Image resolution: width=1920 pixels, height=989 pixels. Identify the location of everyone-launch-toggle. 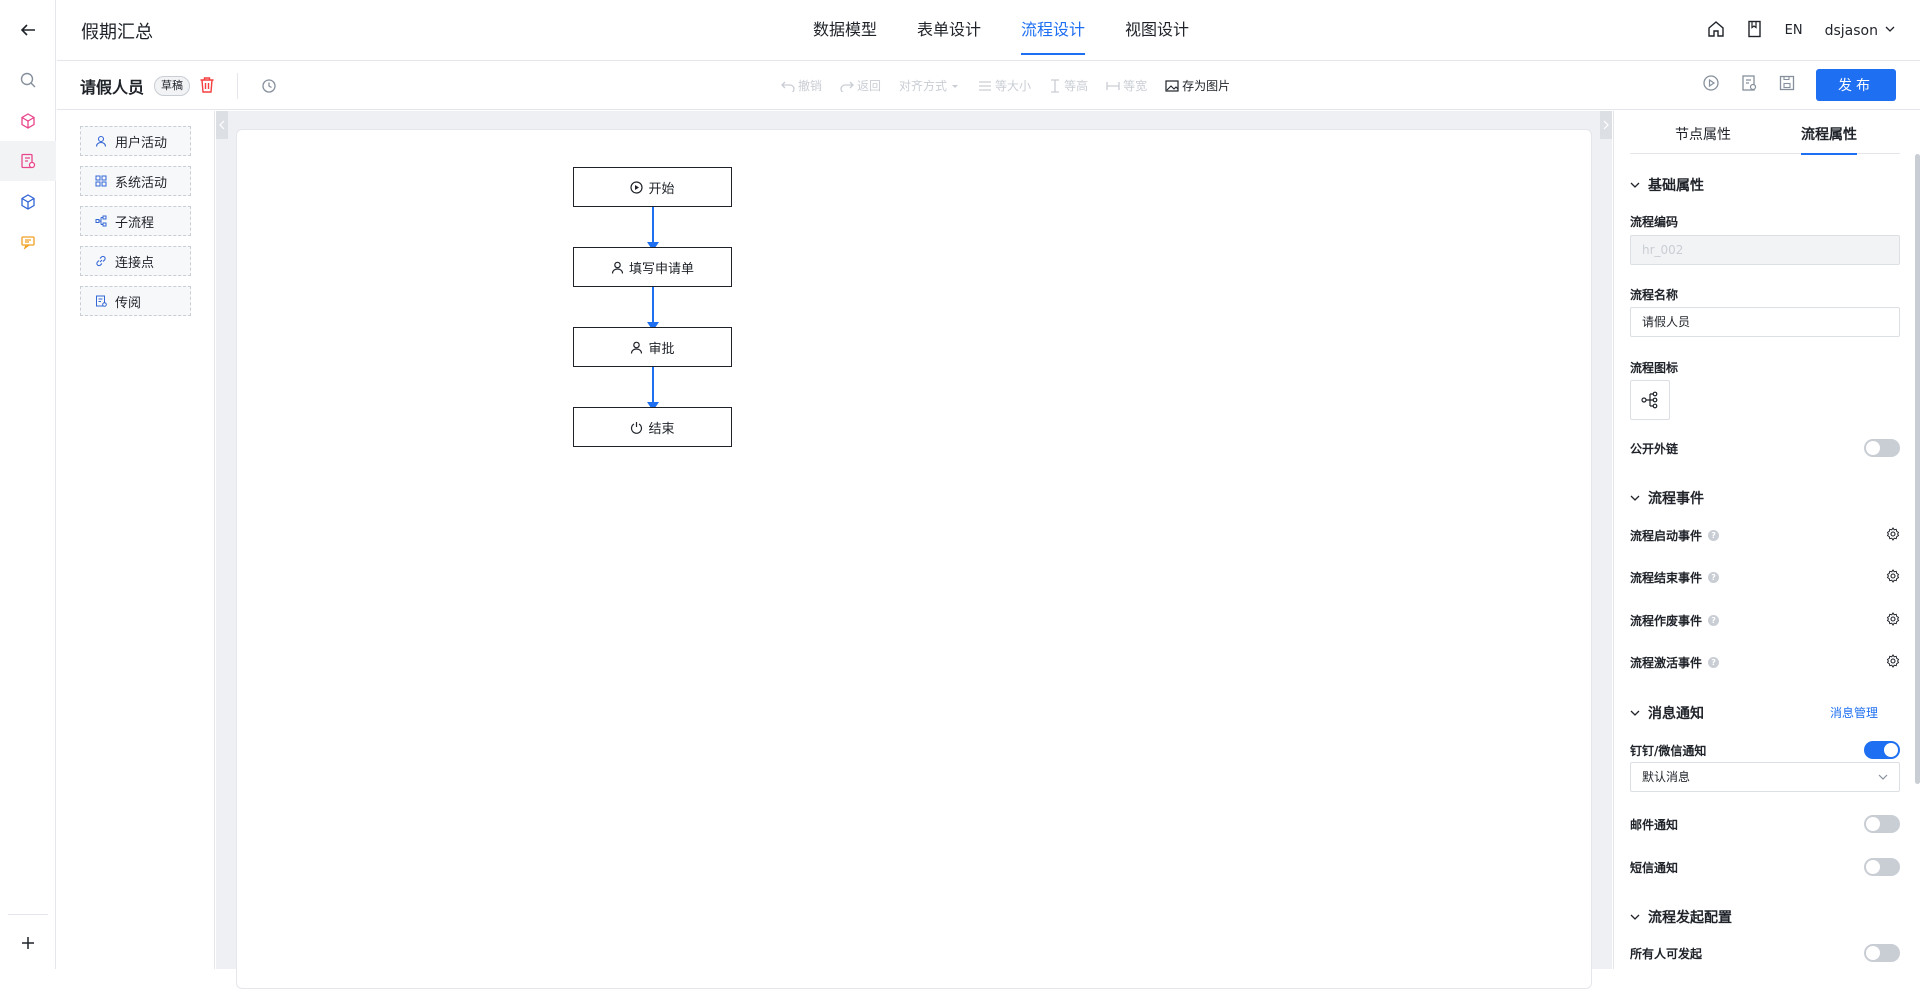
(1882, 953).